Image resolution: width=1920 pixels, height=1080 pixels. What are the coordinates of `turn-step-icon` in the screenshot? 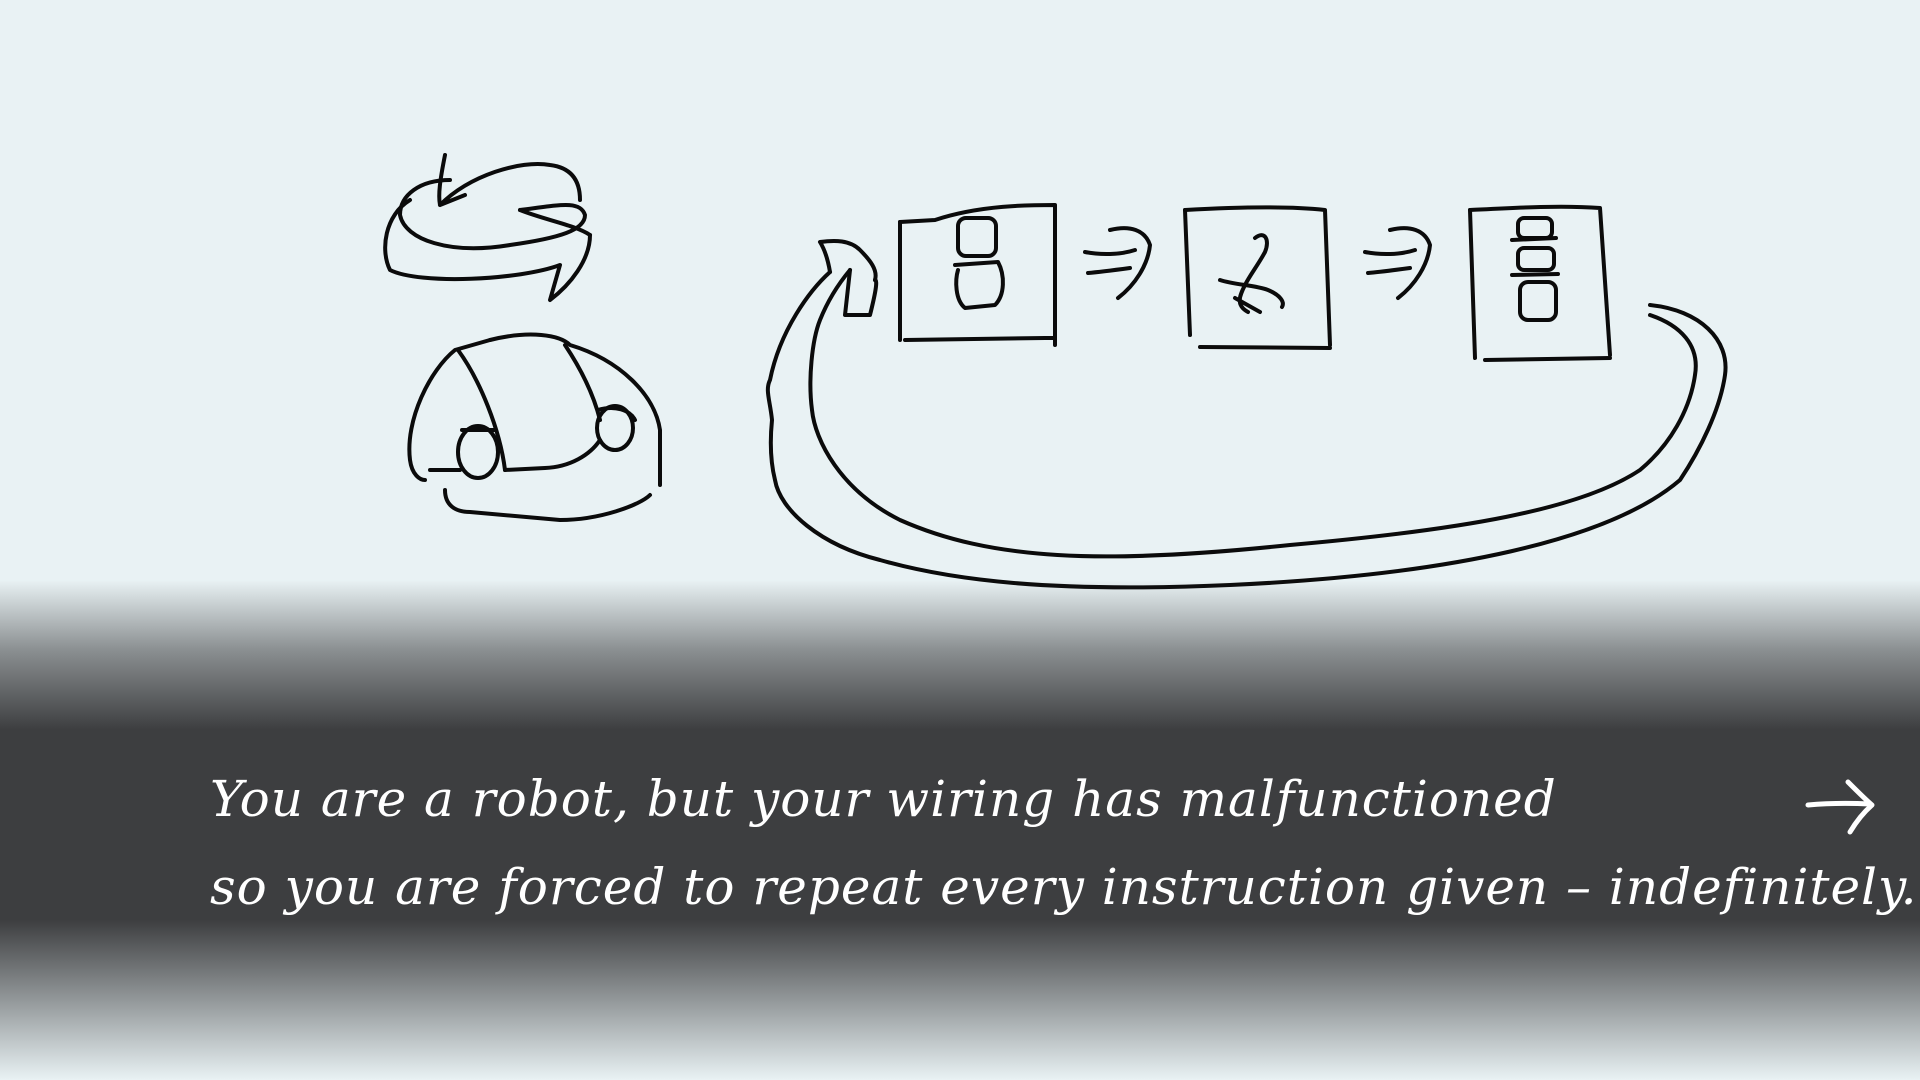 It's located at (1257, 277).